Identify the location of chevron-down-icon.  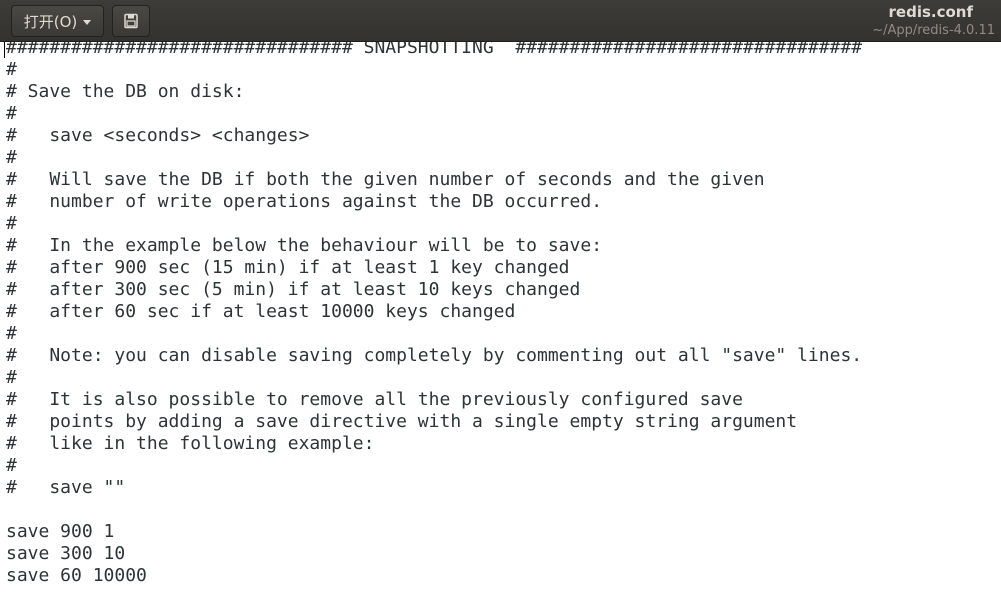
(87, 22).